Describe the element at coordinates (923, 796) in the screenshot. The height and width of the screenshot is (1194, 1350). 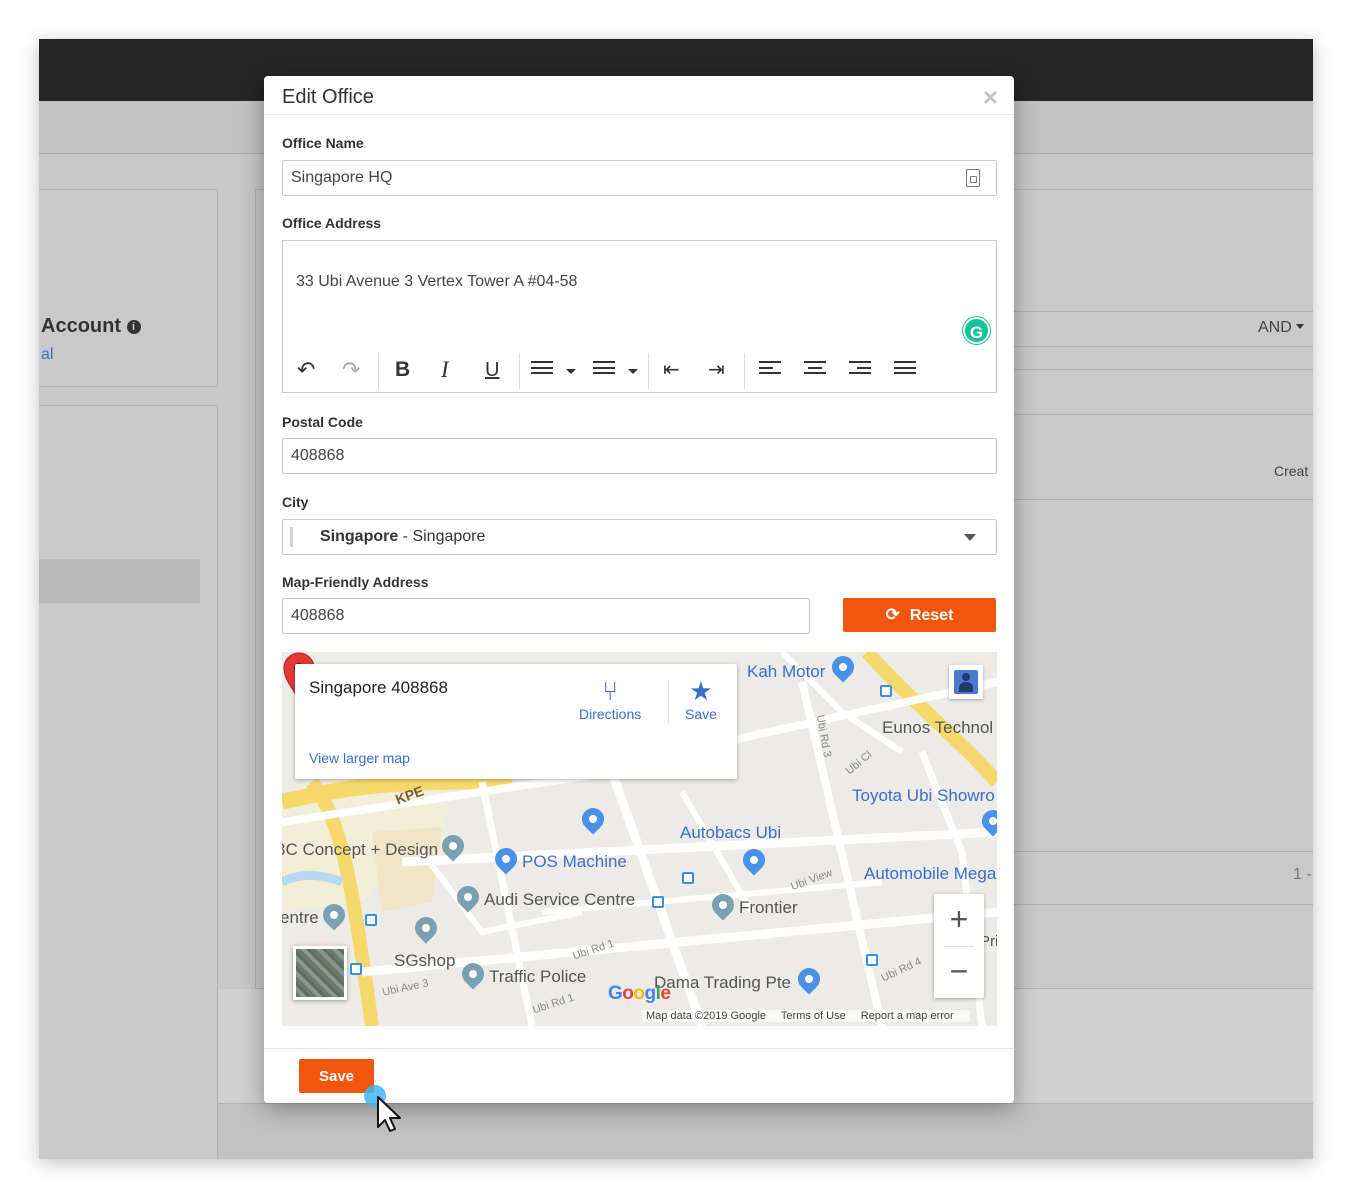
I see `map-label-toyota: Toyota Ubi Showro` at that location.